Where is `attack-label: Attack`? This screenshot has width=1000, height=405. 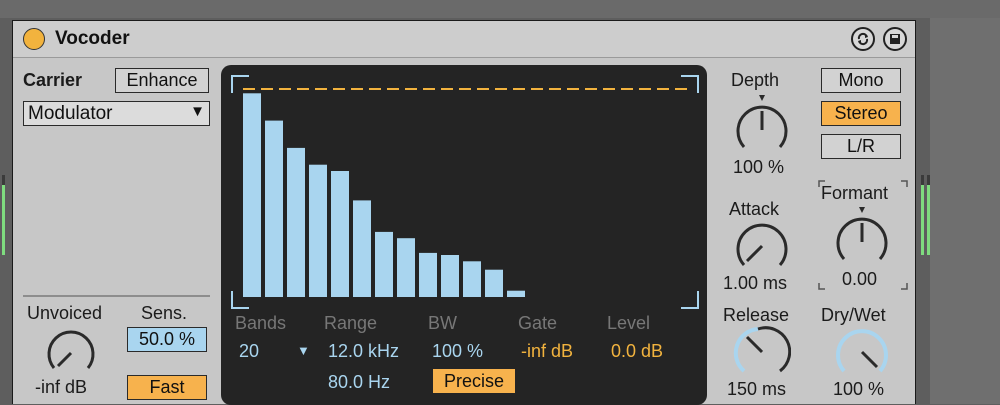 attack-label: Attack is located at coordinates (754, 209).